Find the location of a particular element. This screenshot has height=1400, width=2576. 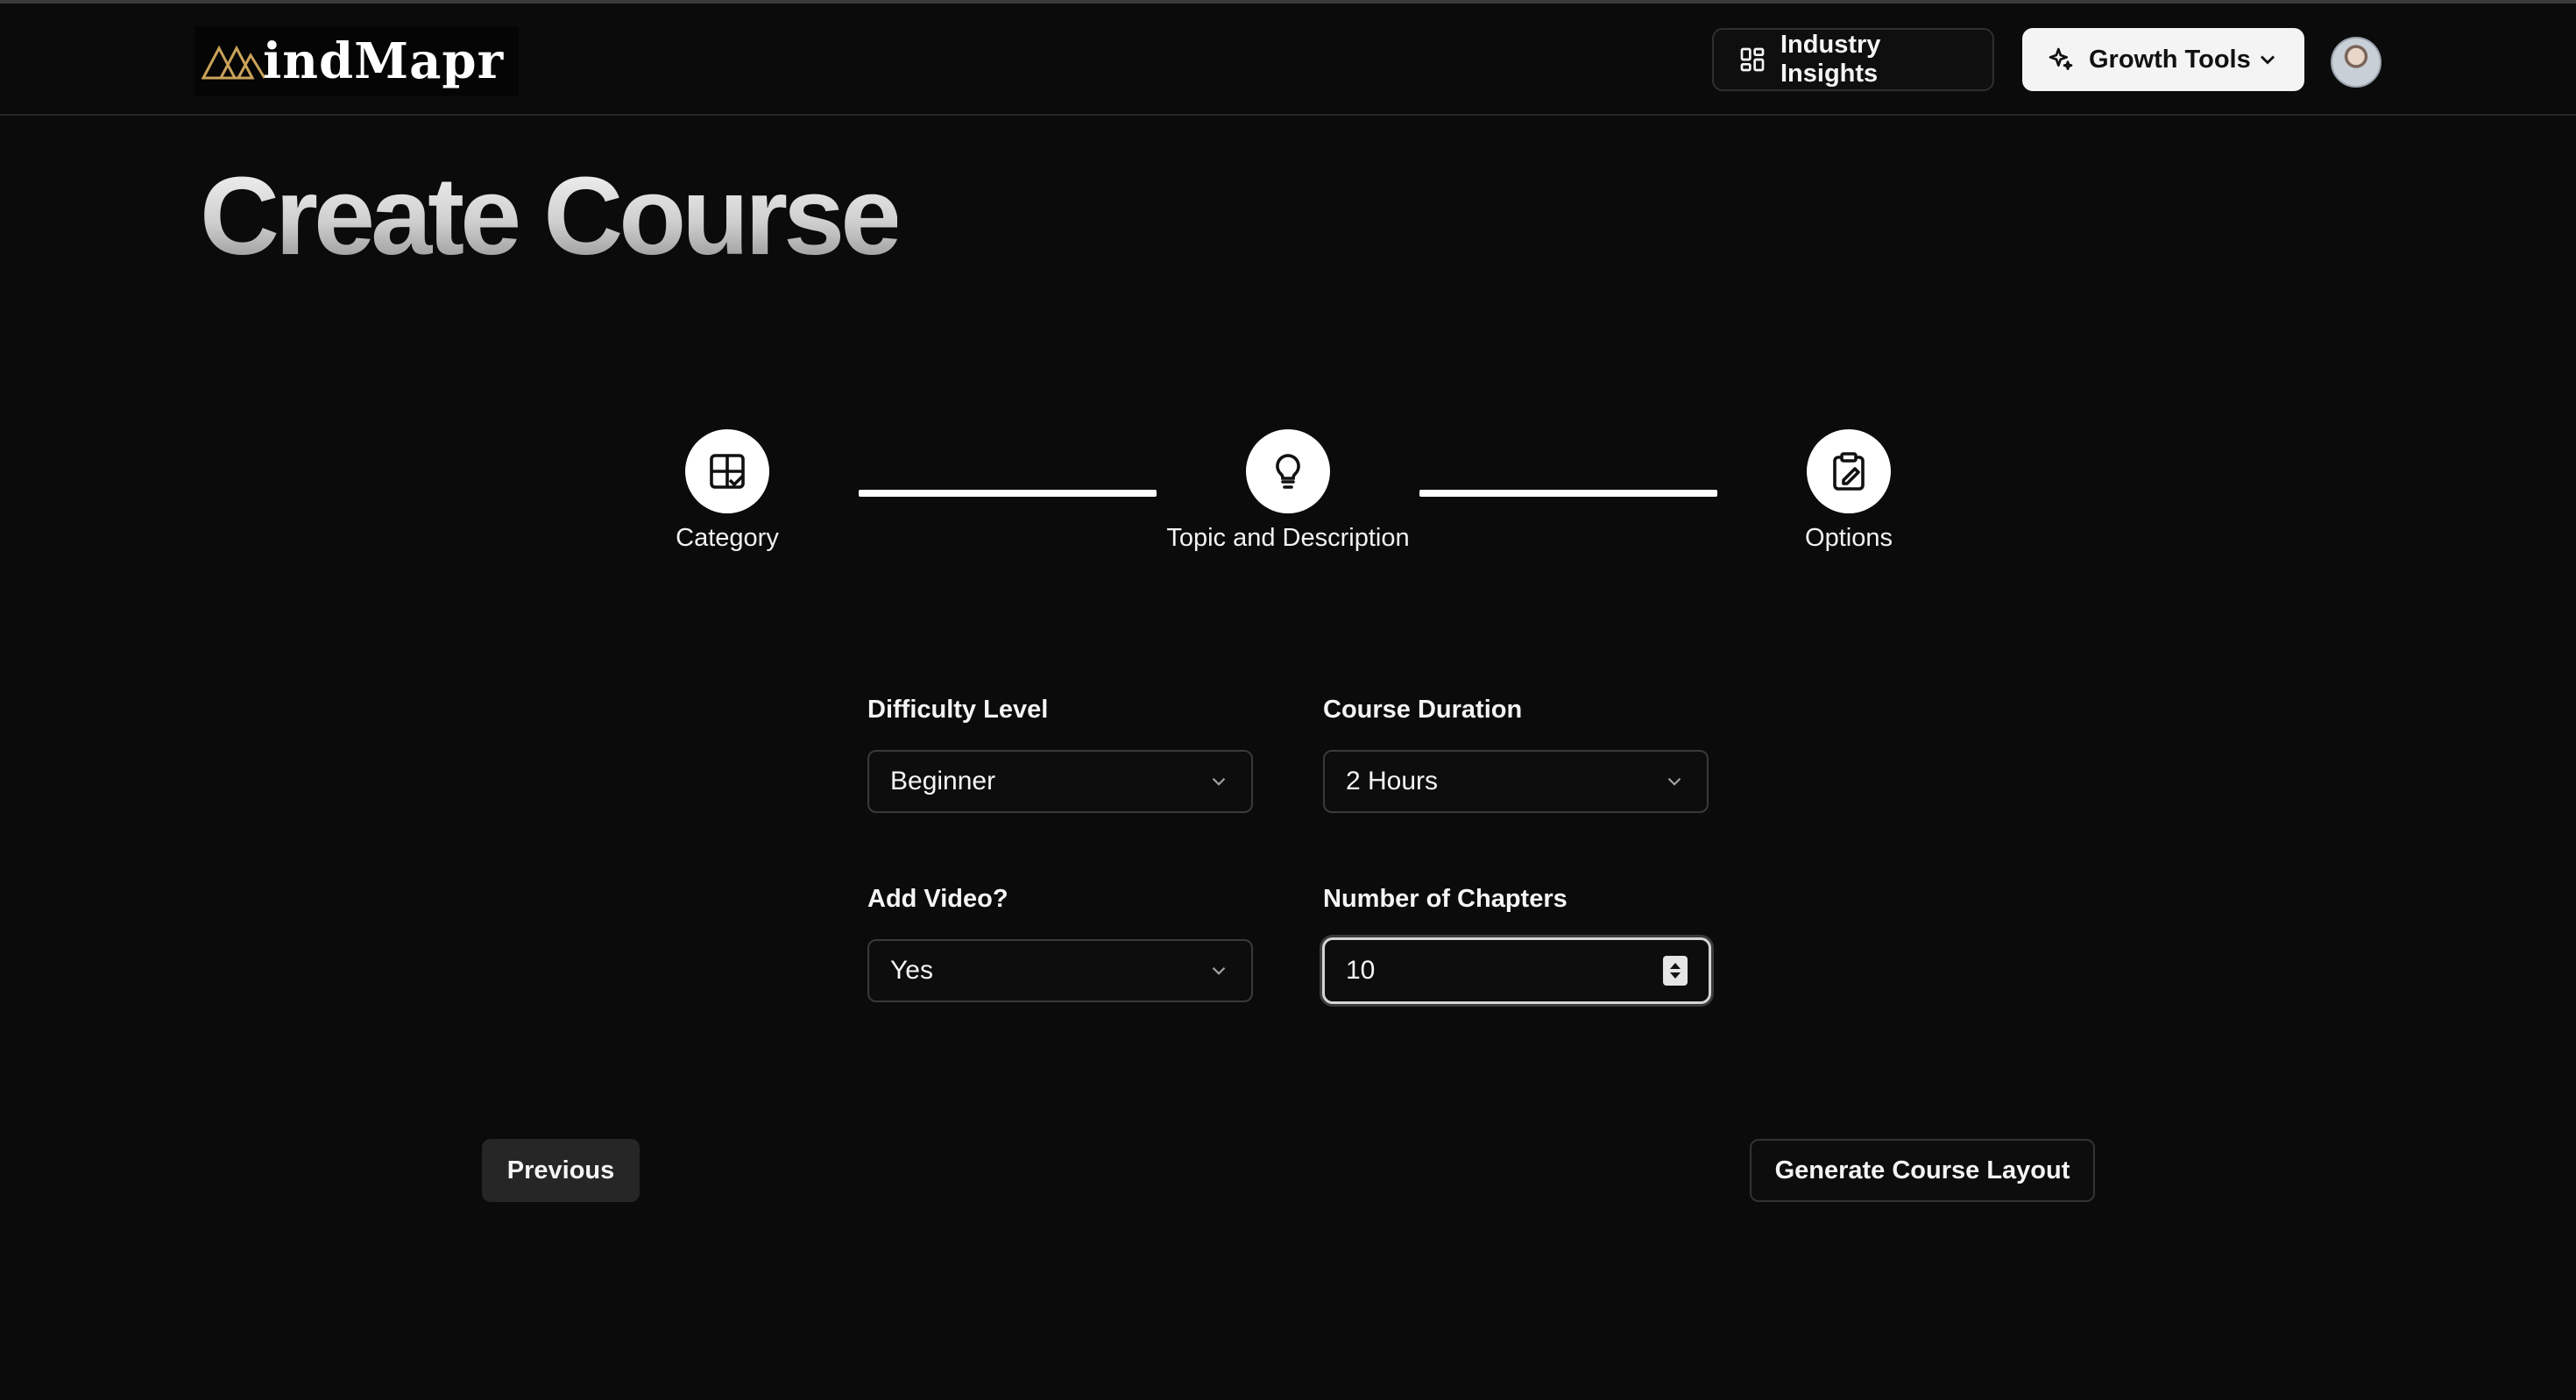

growth-tools-label: Growth Tools is located at coordinates (2170, 59).